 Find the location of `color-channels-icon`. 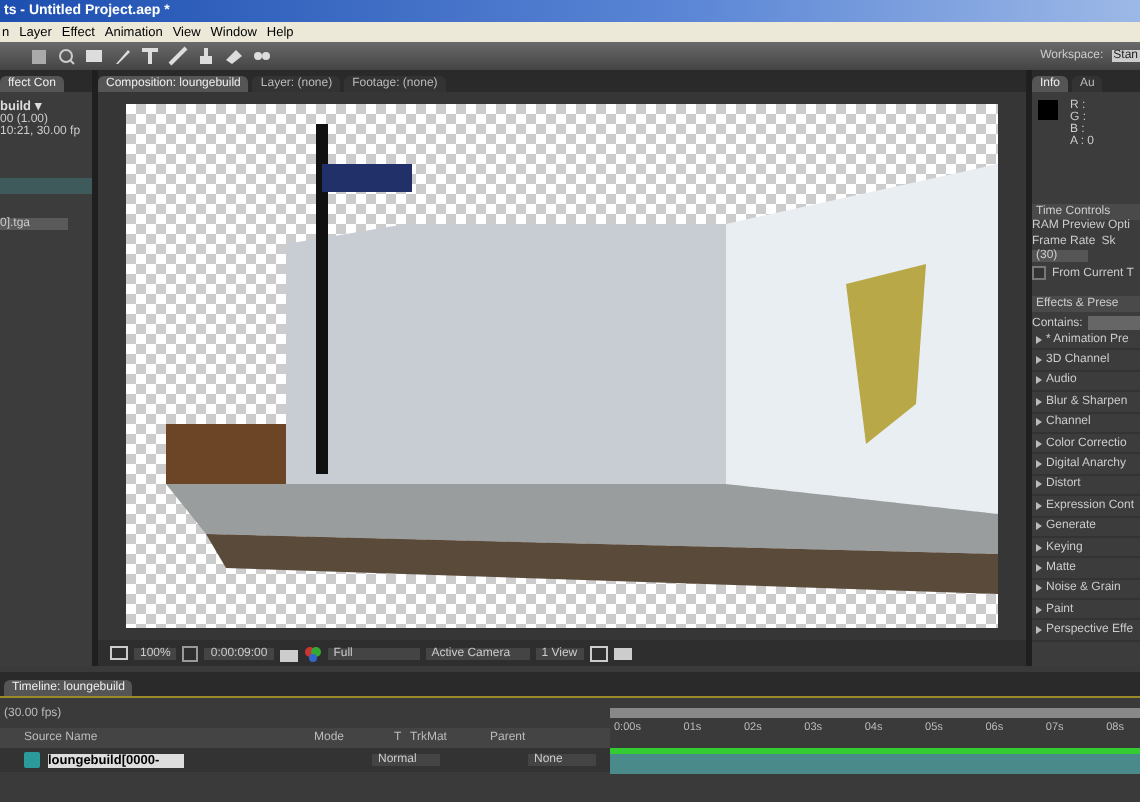

color-channels-icon is located at coordinates (312, 653).